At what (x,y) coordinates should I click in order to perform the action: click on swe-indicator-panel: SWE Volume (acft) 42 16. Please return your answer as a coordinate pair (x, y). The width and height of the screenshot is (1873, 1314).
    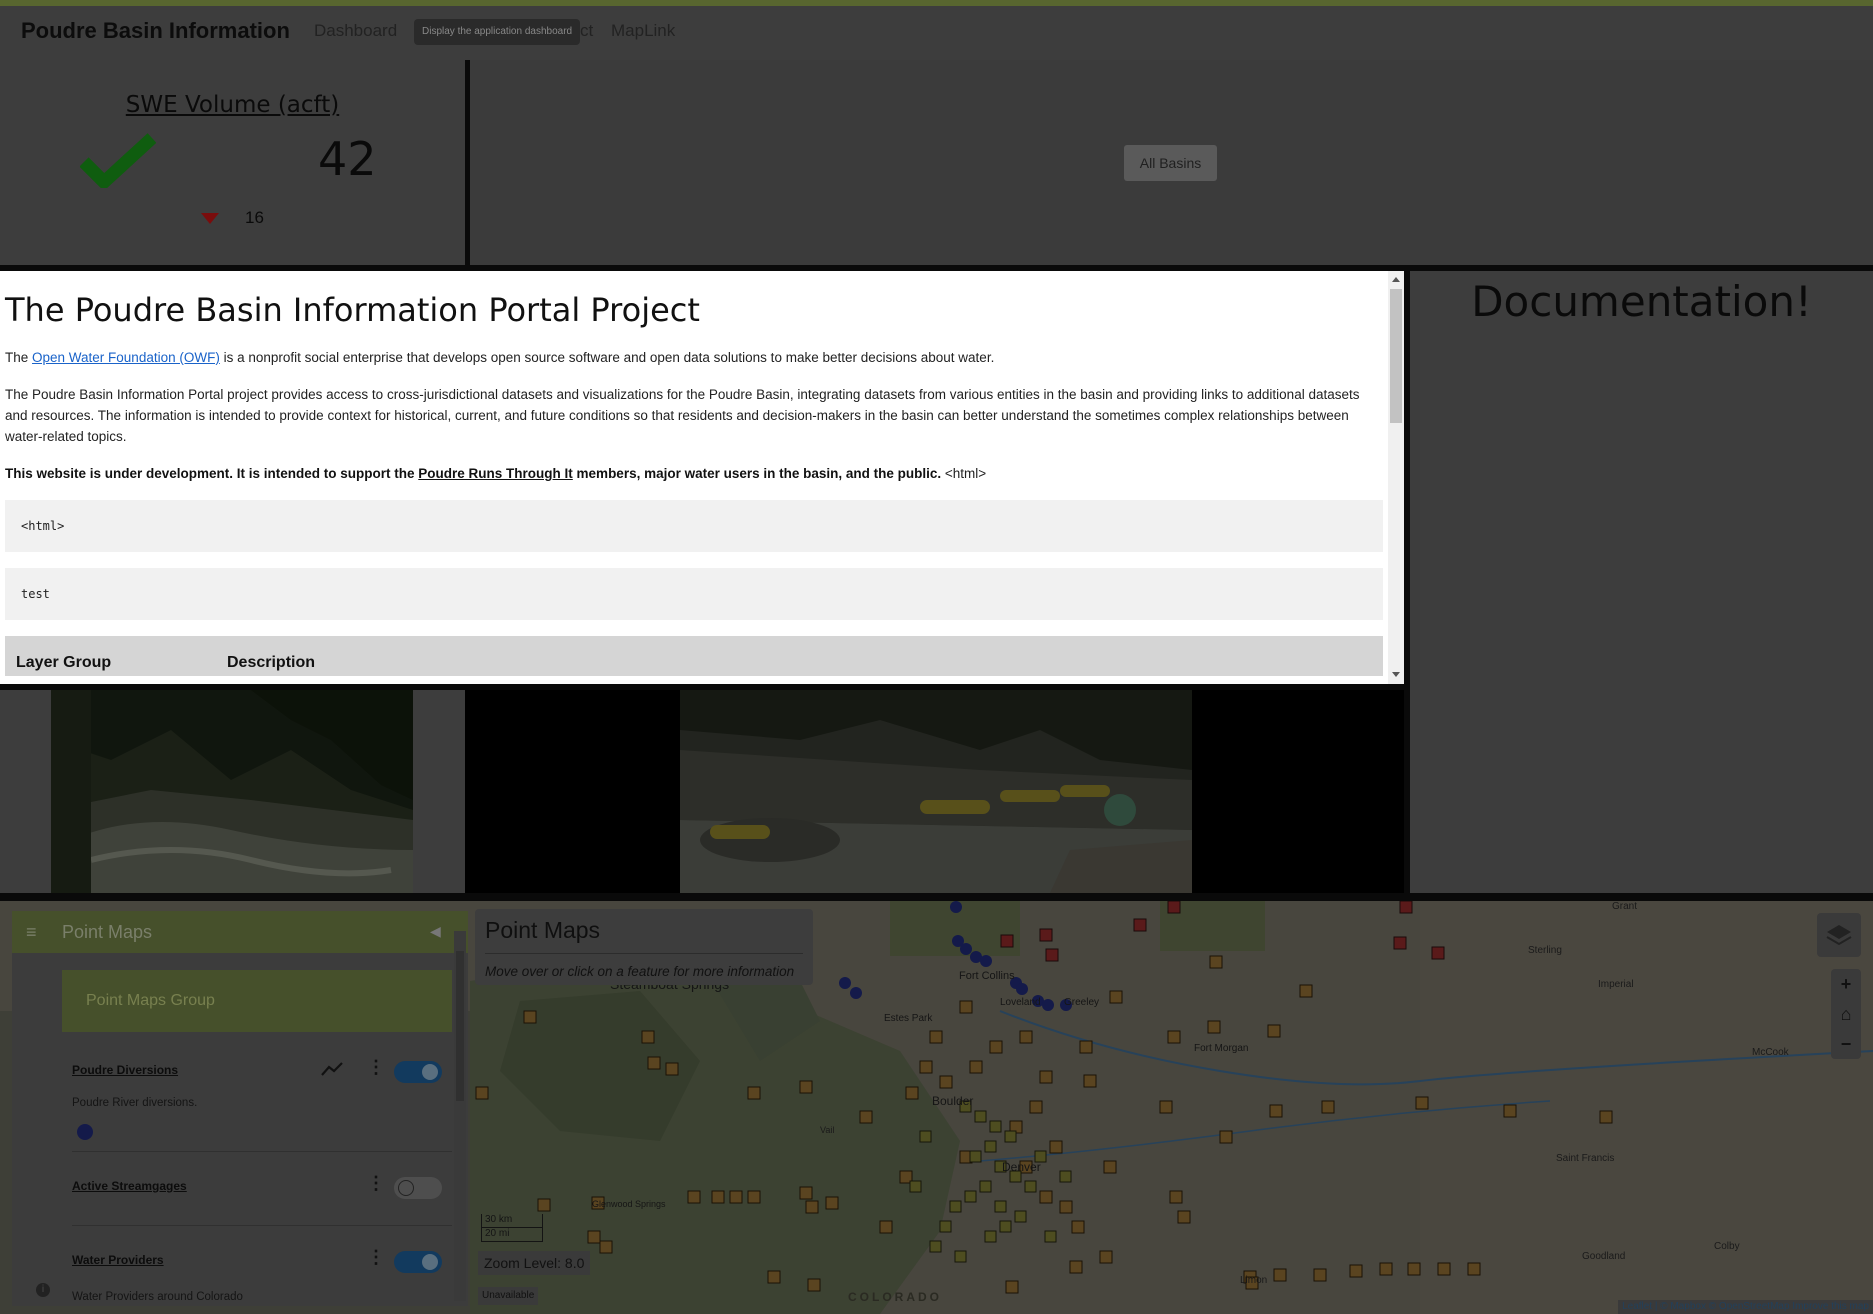
    Looking at the image, I should click on (232, 162).